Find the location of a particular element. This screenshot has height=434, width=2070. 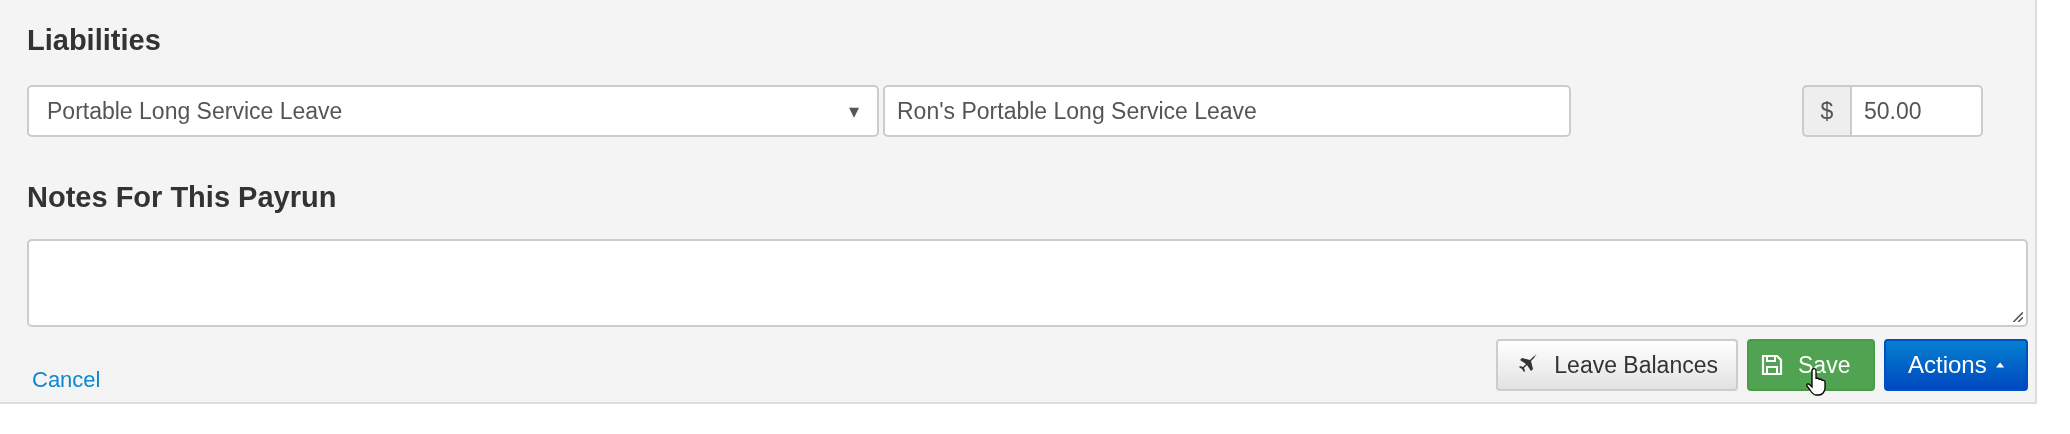

section-heading: Liabilities is located at coordinates (94, 40).